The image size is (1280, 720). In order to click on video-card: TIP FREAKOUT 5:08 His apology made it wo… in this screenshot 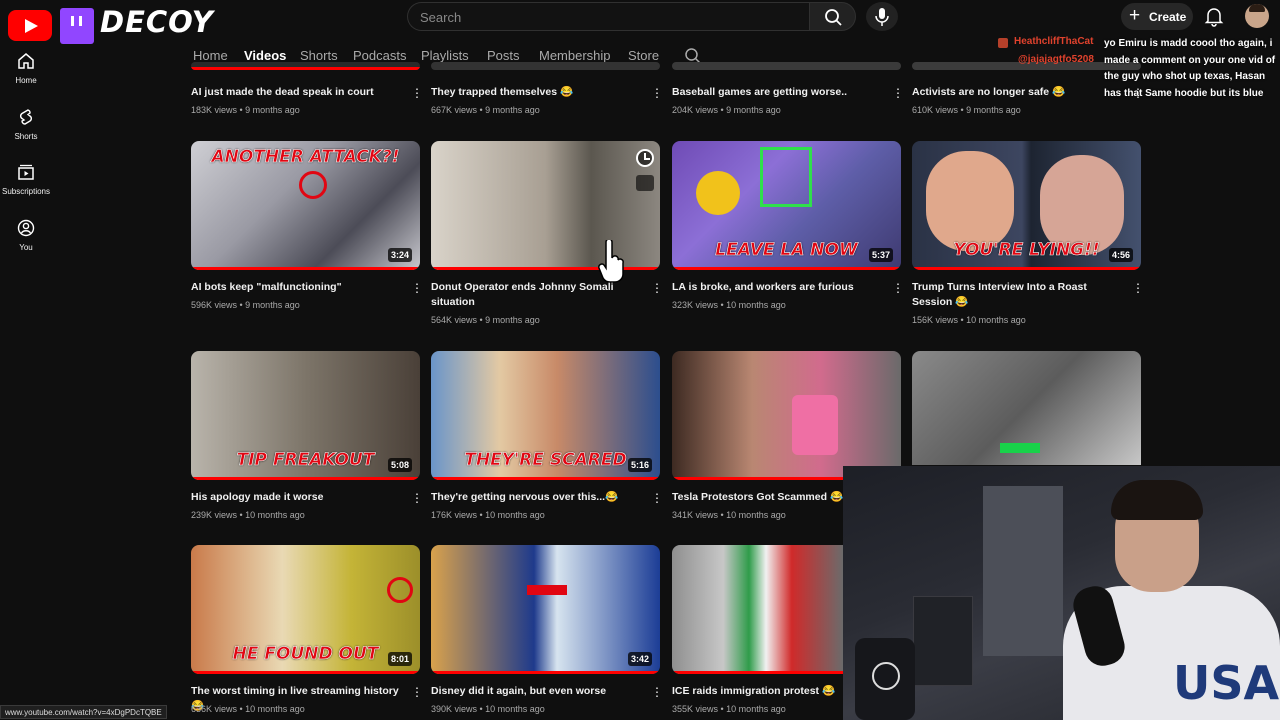, I will do `click(307, 441)`.